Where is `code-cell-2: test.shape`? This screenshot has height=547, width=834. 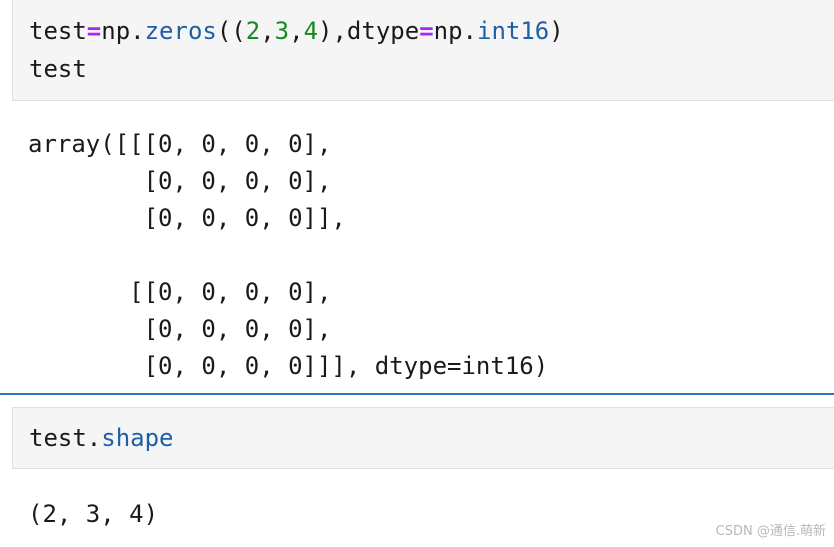 code-cell-2: test.shape is located at coordinates (423, 438).